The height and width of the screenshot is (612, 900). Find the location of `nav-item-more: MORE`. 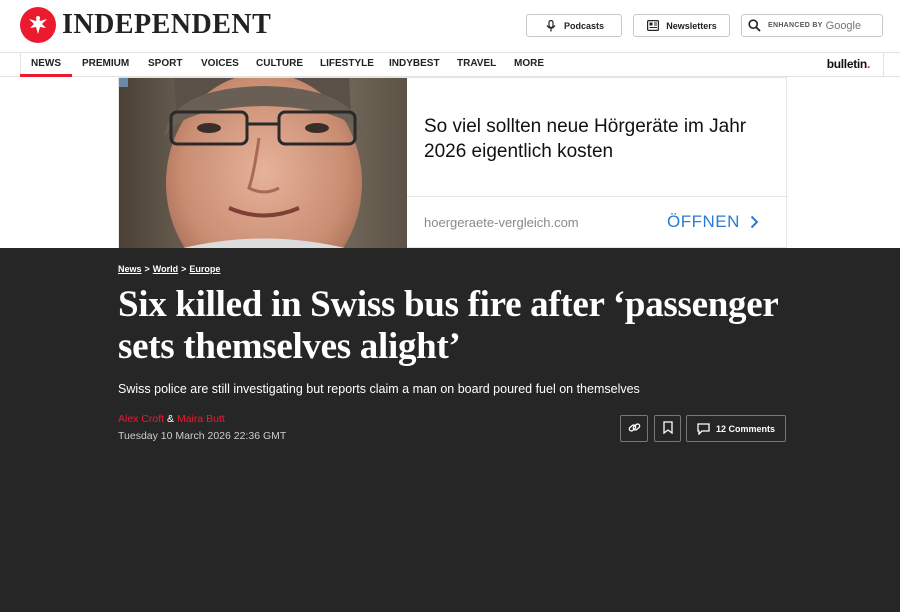

nav-item-more: MORE is located at coordinates (529, 65).